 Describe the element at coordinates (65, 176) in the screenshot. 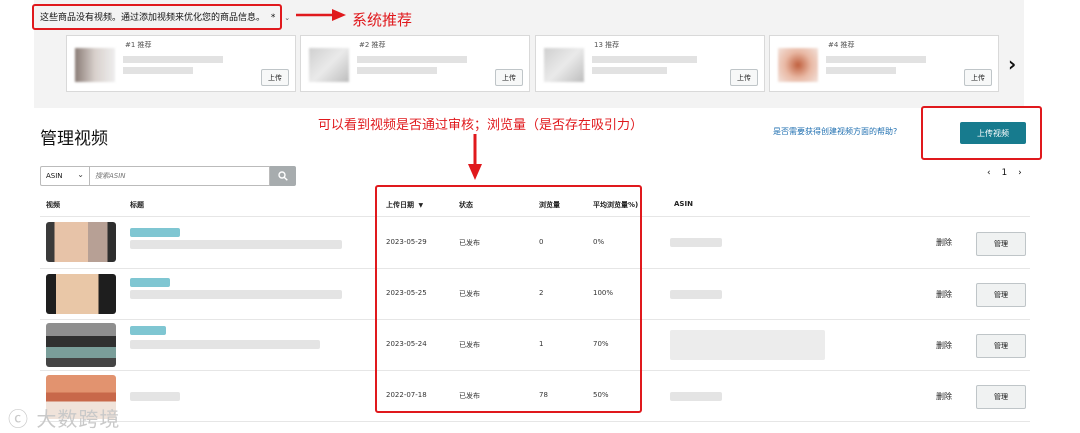

I see `asin-filter-select: ASIN ⌄` at that location.